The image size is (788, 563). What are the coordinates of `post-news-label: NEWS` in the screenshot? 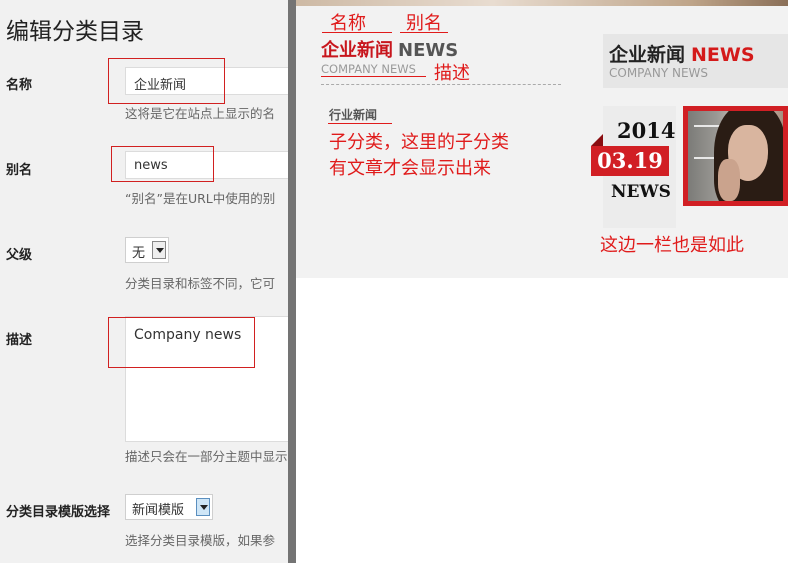 It's located at (641, 192).